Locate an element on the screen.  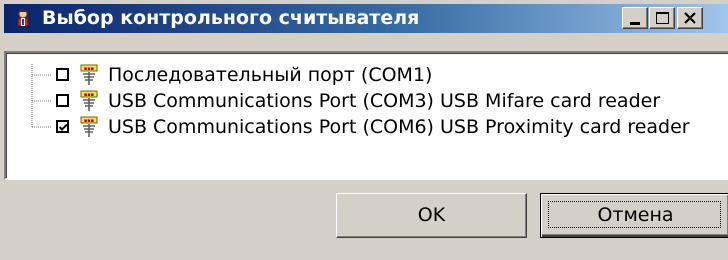
reader-label: Последовательный порт (COM1) is located at coordinates (270, 75).